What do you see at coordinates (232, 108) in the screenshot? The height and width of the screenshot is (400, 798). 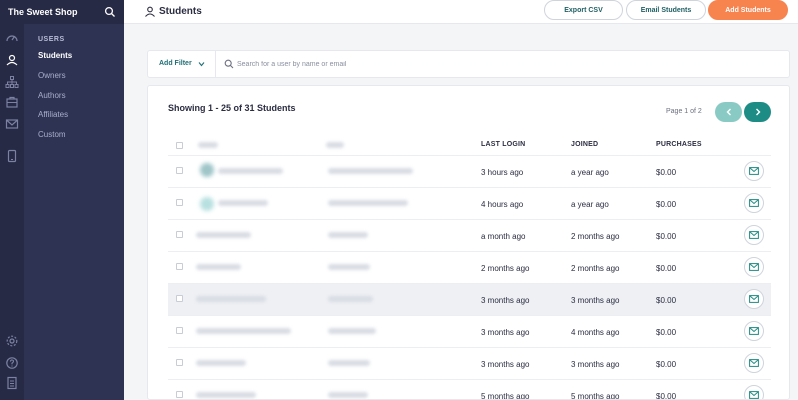 I see `results-summary: Showing 1 - 25 of 31 Students` at bounding box center [232, 108].